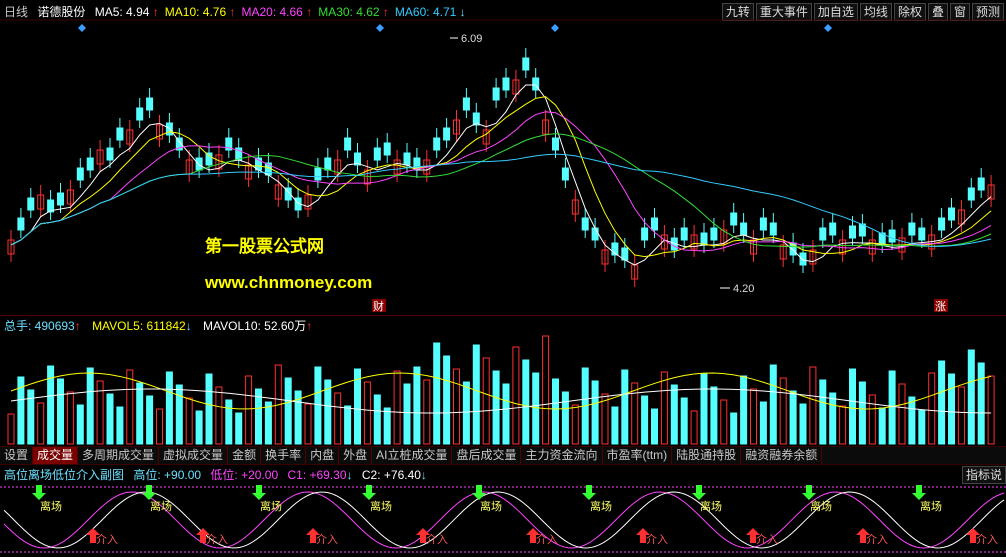 This screenshot has height=557, width=1006. Describe the element at coordinates (562, 455) in the screenshot. I see `indicator-tab: 主力资金流向` at that location.